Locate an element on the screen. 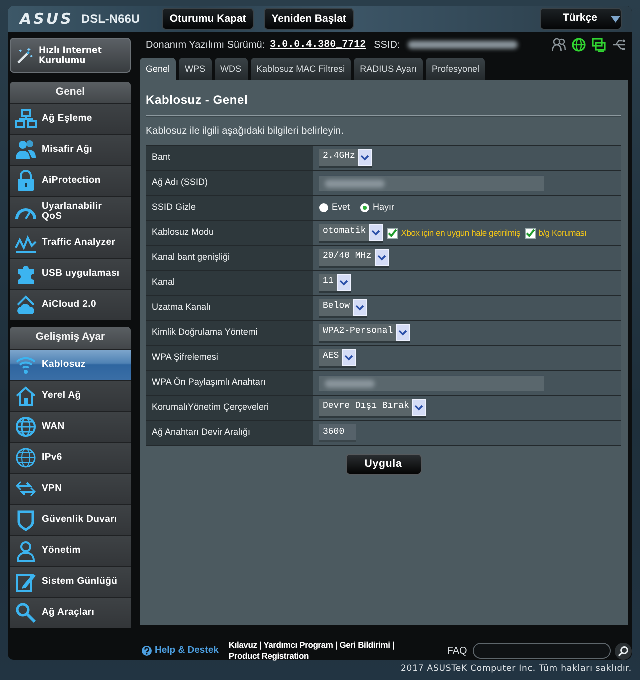 This screenshot has height=680, width=640. tab: WPS is located at coordinates (195, 69).